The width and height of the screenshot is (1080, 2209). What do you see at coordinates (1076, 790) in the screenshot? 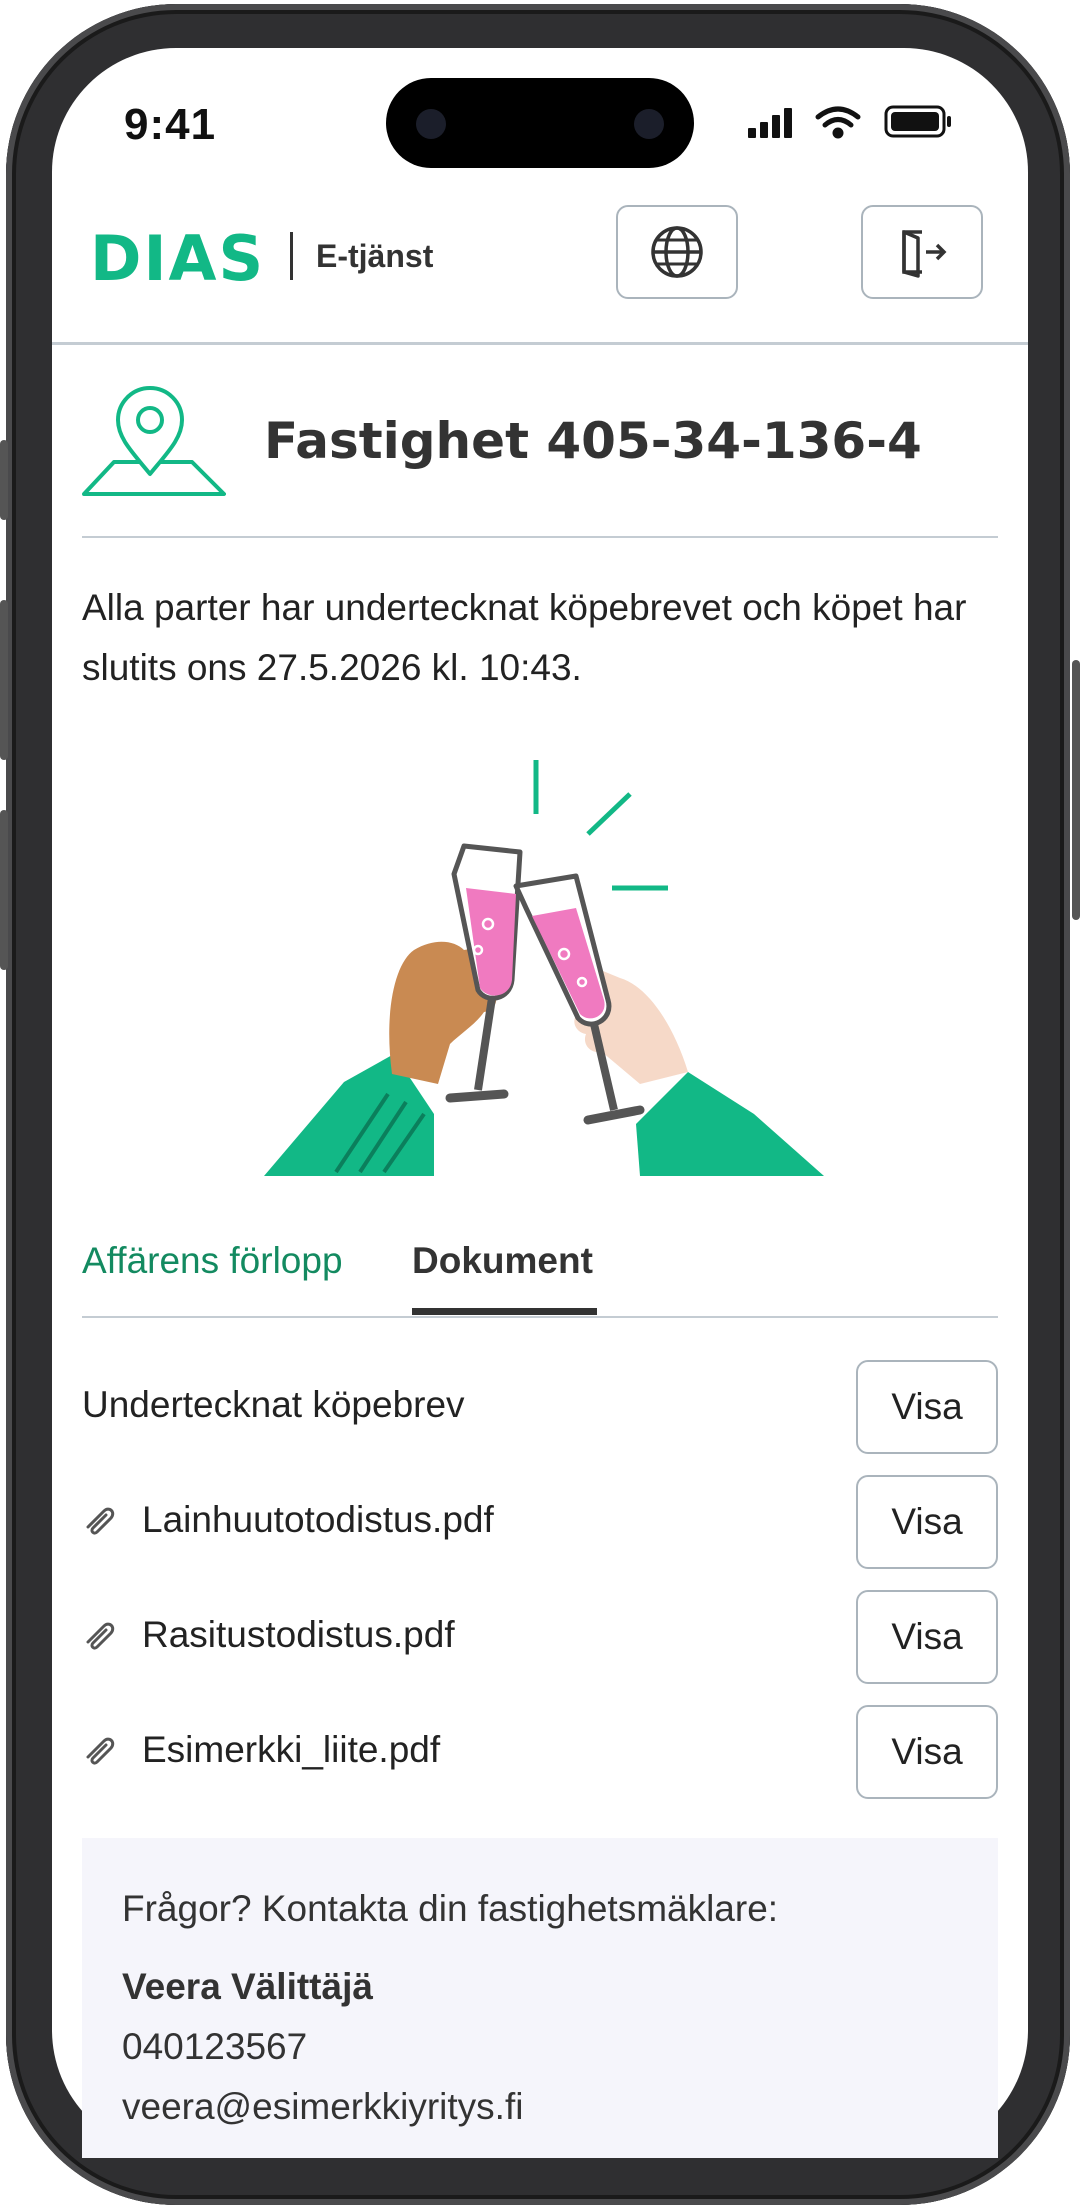
I see `power-button` at bounding box center [1076, 790].